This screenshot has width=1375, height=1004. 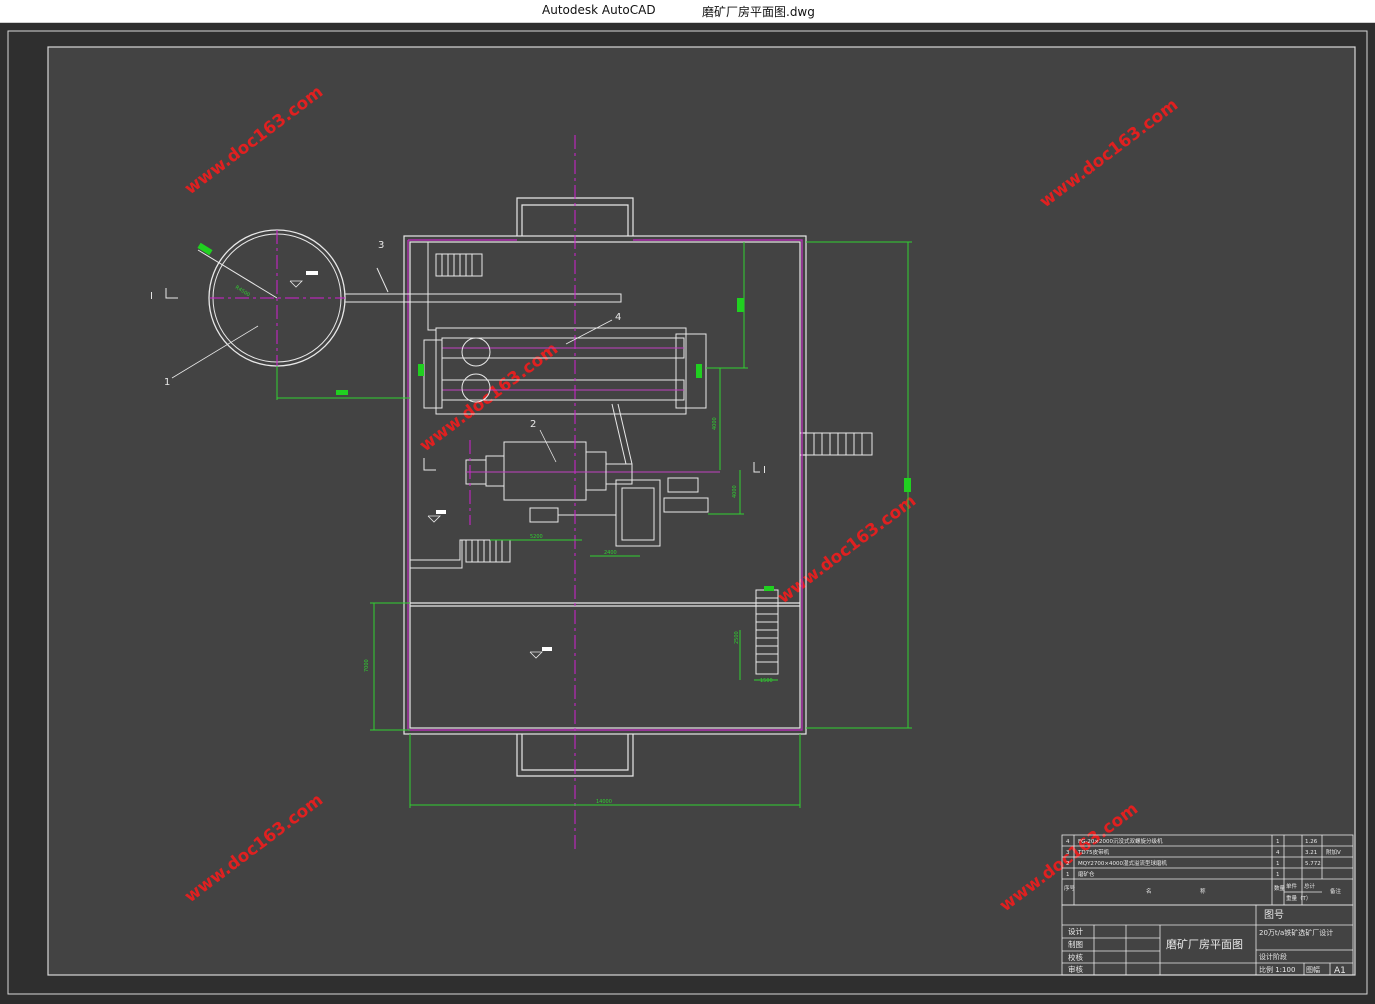 What do you see at coordinates (1070, 888) in the screenshot?
I see `svg-text: 序号` at bounding box center [1070, 888].